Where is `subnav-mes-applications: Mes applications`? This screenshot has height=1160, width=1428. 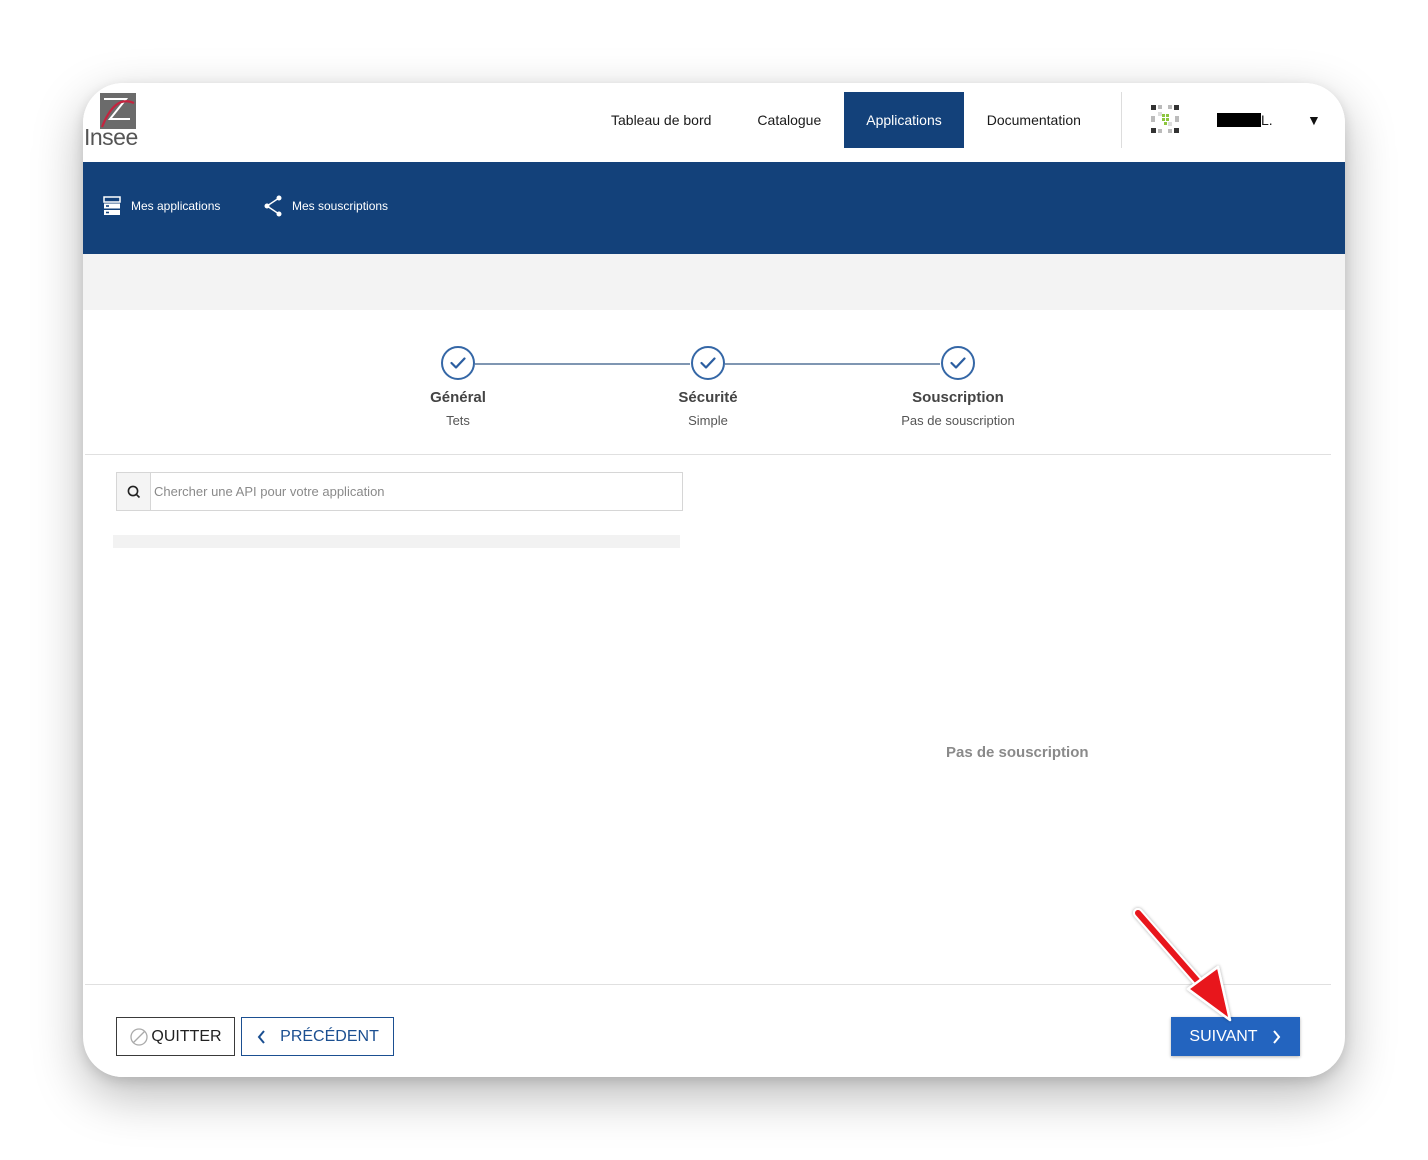
subnav-mes-applications: Mes applications is located at coordinates (161, 206).